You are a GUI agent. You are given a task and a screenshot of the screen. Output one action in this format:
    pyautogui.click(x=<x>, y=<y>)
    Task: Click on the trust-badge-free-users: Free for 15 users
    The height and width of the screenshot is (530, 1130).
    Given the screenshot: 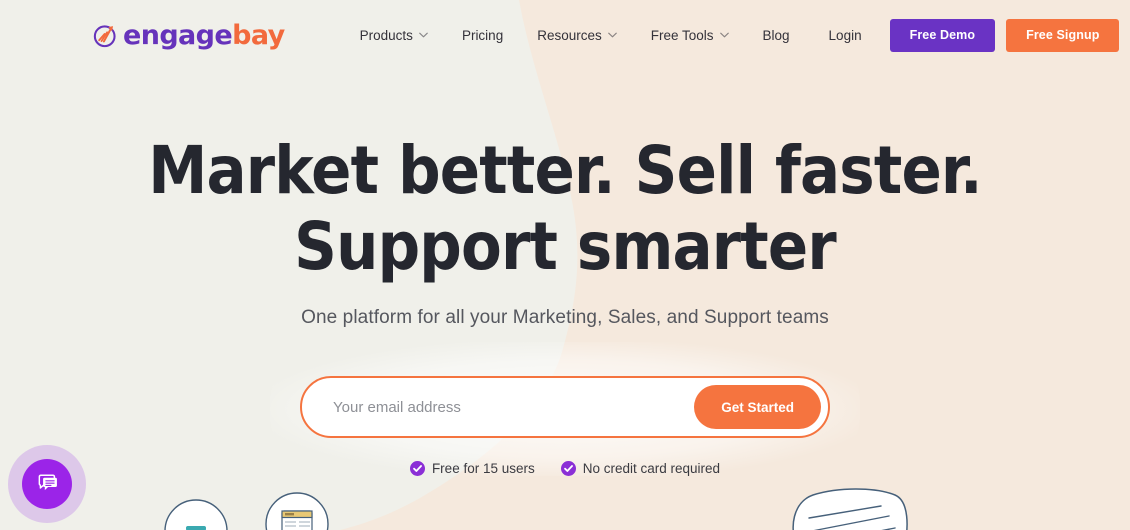 What is the action you would take?
    pyautogui.click(x=472, y=468)
    